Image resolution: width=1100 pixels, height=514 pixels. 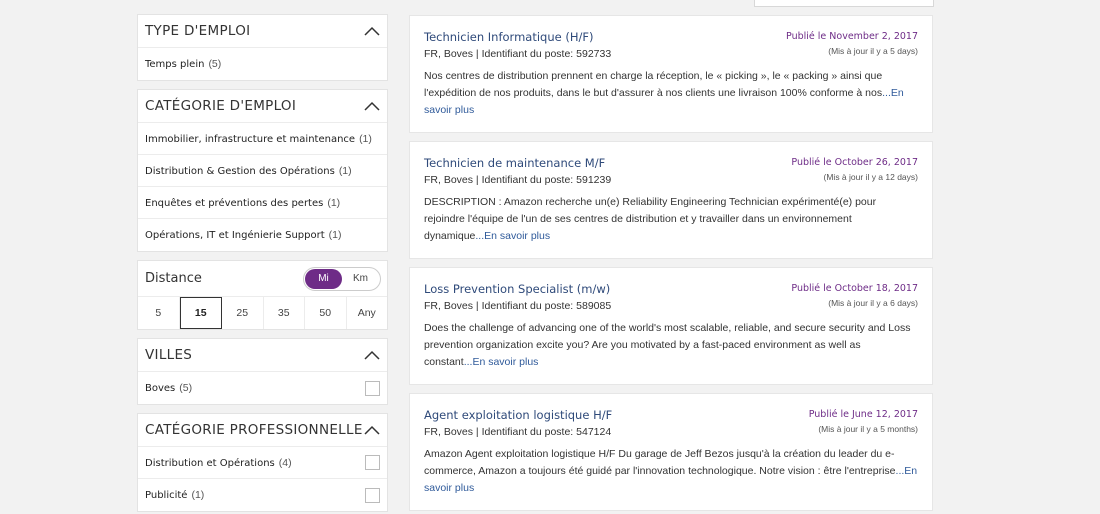 I want to click on filter-header-villes: VILLES, so click(x=262, y=355).